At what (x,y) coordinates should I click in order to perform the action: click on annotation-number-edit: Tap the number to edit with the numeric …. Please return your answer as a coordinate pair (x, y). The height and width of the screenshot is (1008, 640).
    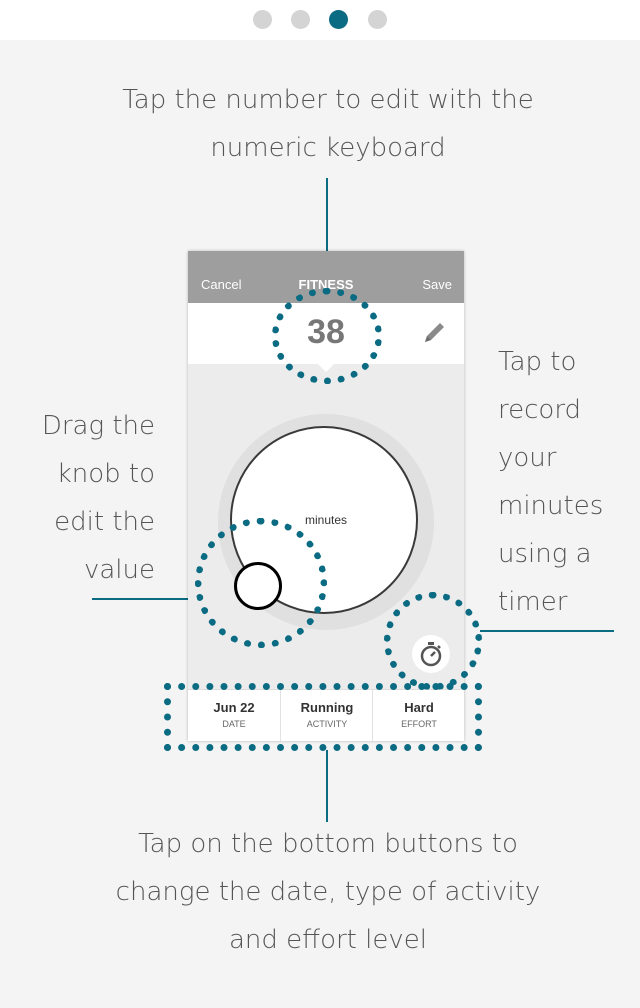
    Looking at the image, I should click on (328, 124).